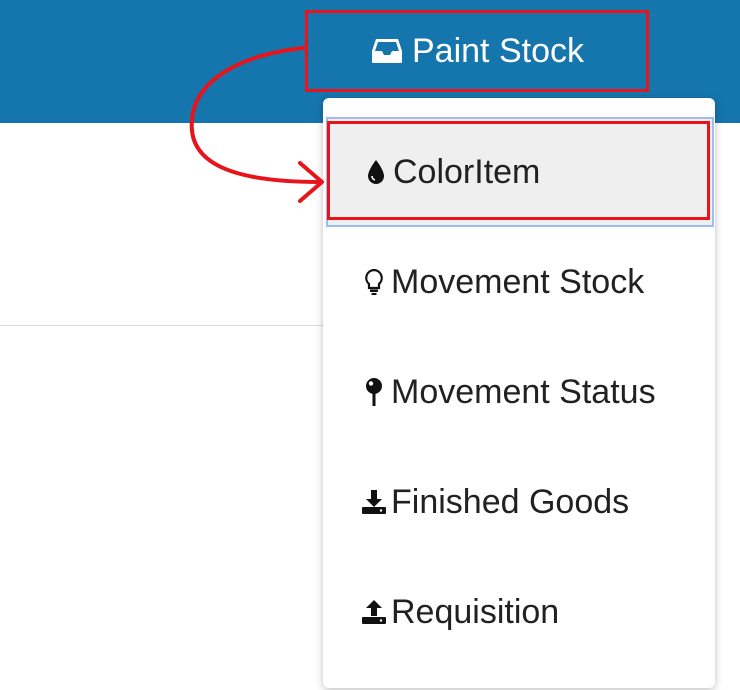 Image resolution: width=740 pixels, height=690 pixels. I want to click on menu-item-requisition: Requisition, so click(519, 612).